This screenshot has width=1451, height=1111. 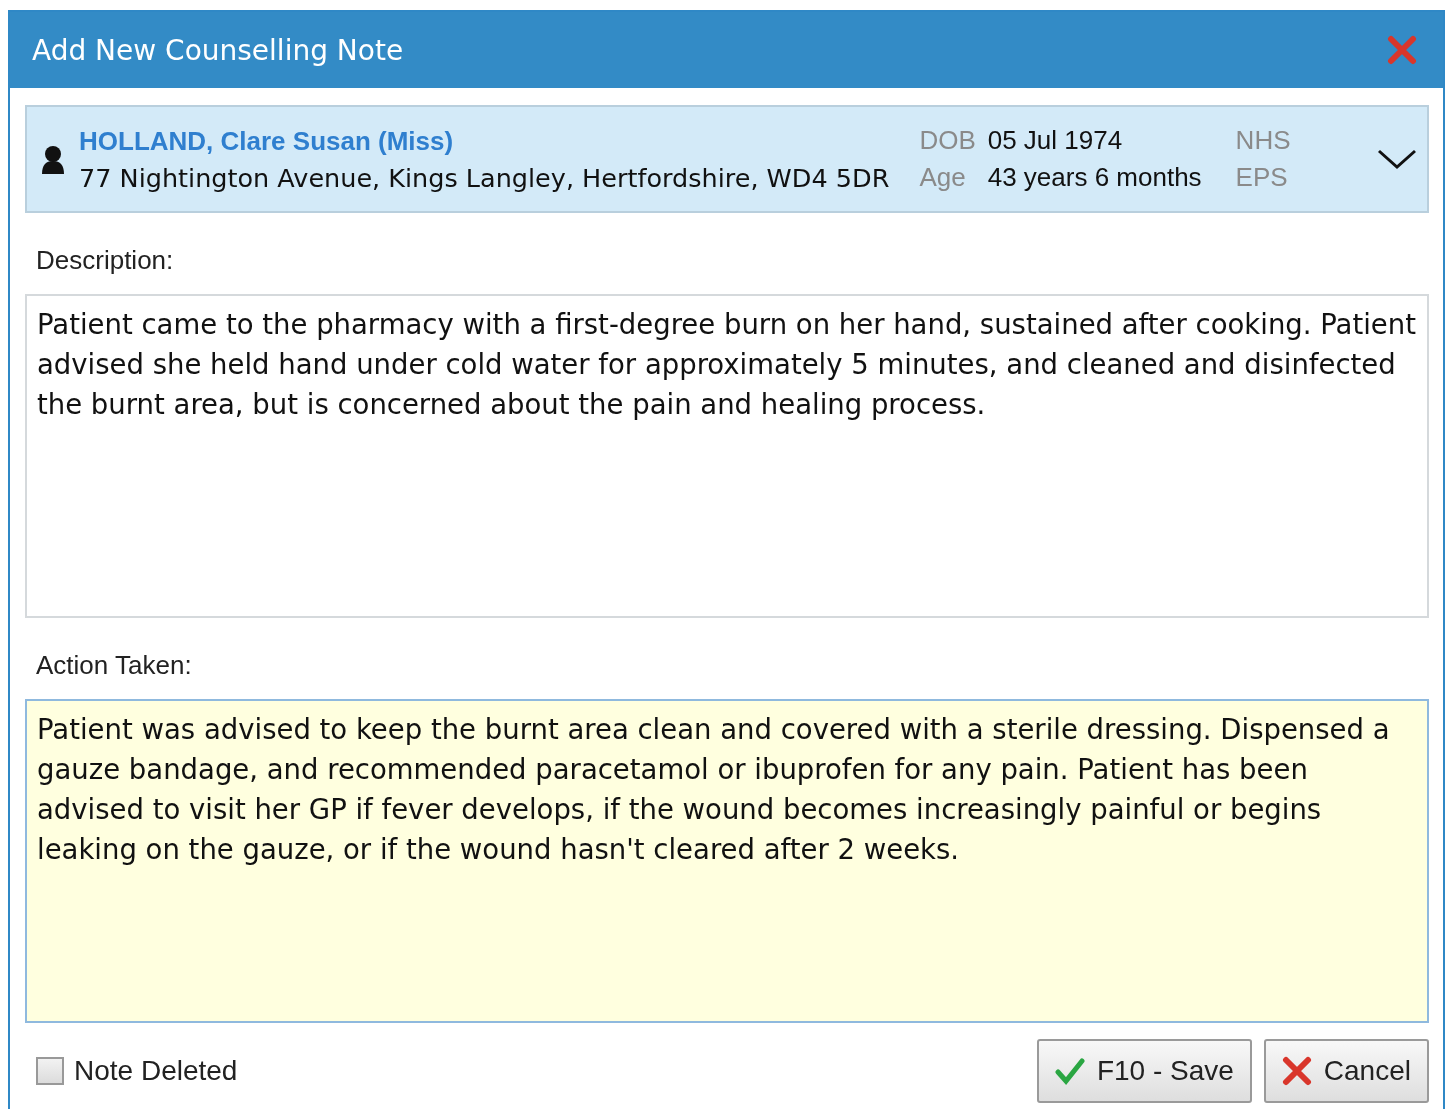 I want to click on close-icon, so click(x=1402, y=50).